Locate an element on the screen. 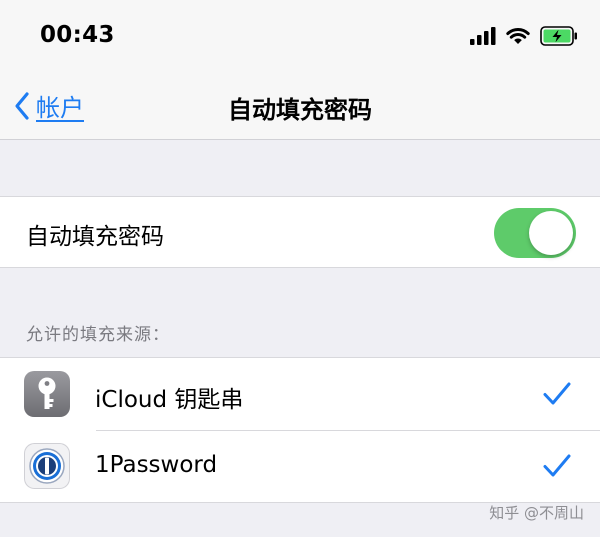 The image size is (600, 537). source-item-label: iCloud 钥匙串 is located at coordinates (169, 400).